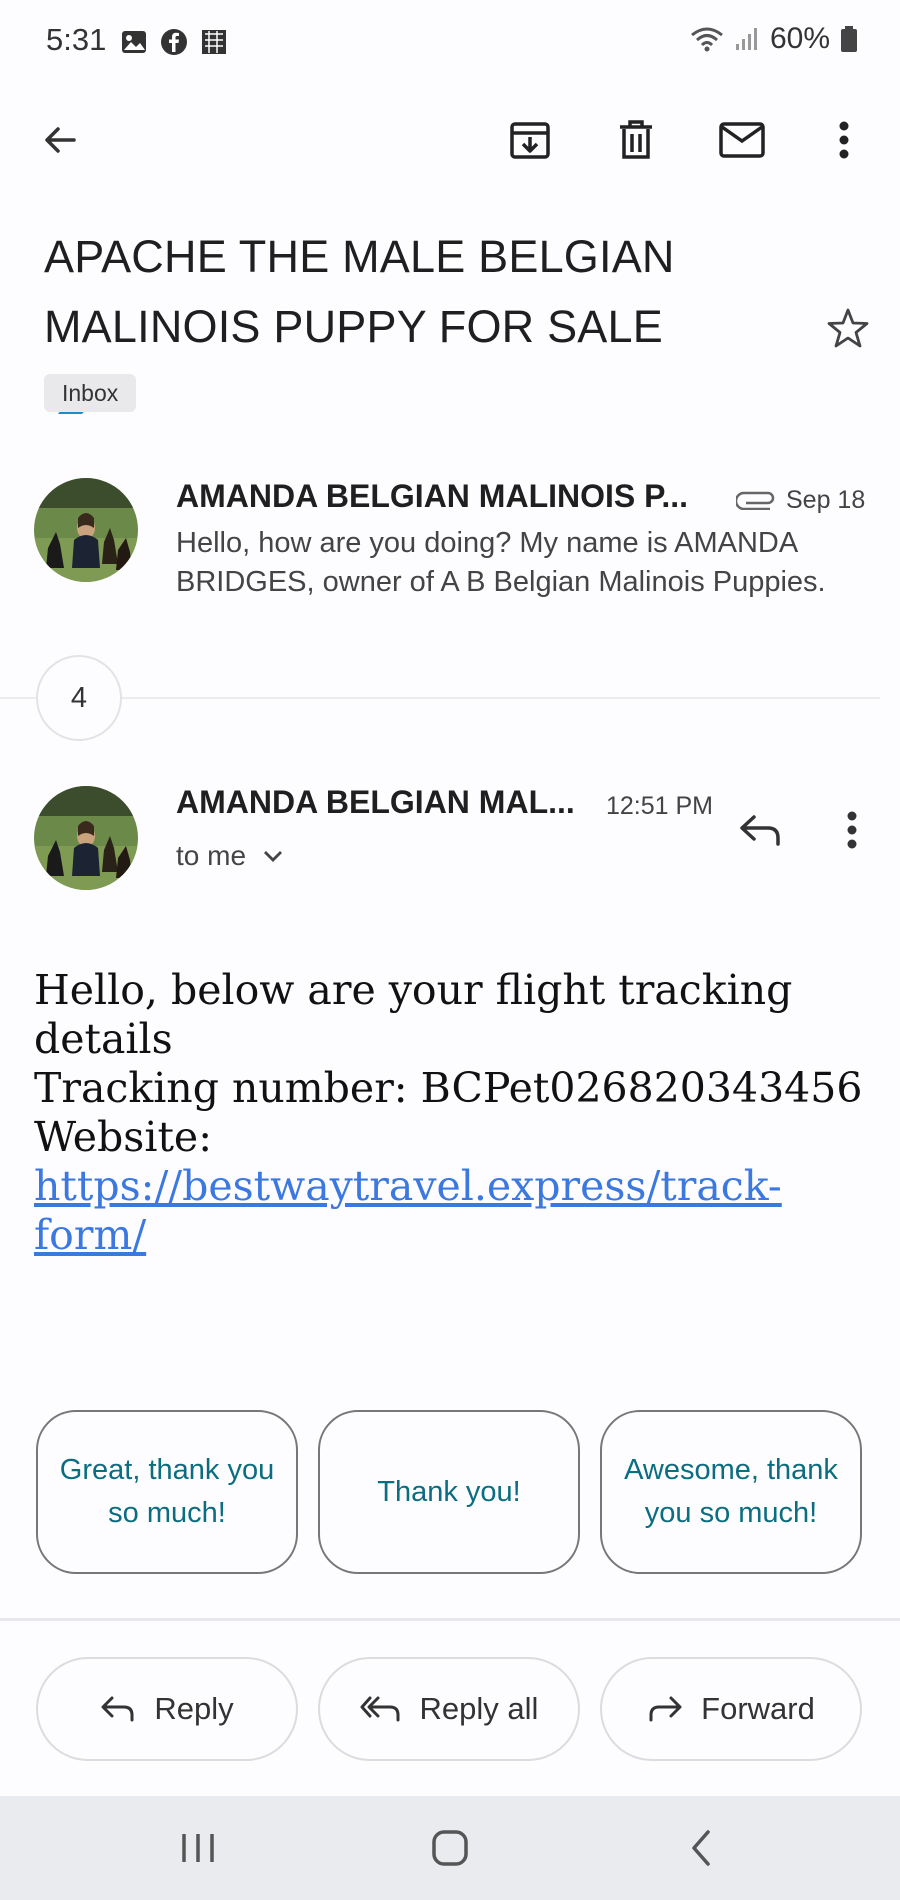 This screenshot has width=900, height=1900. I want to click on reply-all-label: Reply all, so click(479, 1708).